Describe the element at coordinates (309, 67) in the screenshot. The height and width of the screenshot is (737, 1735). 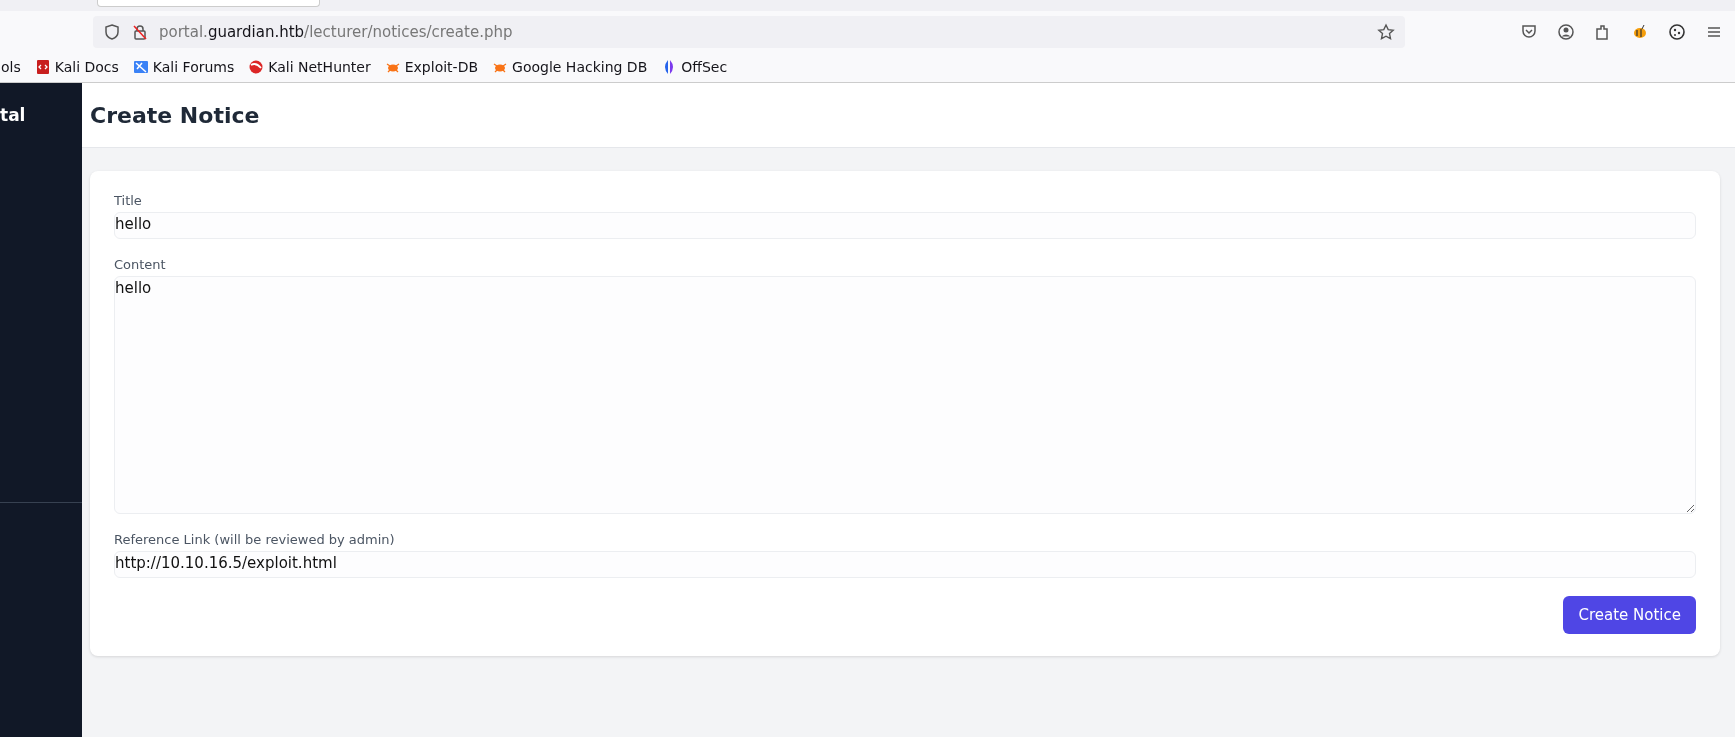
I see `bookmark-item: Kali NetHunter` at that location.